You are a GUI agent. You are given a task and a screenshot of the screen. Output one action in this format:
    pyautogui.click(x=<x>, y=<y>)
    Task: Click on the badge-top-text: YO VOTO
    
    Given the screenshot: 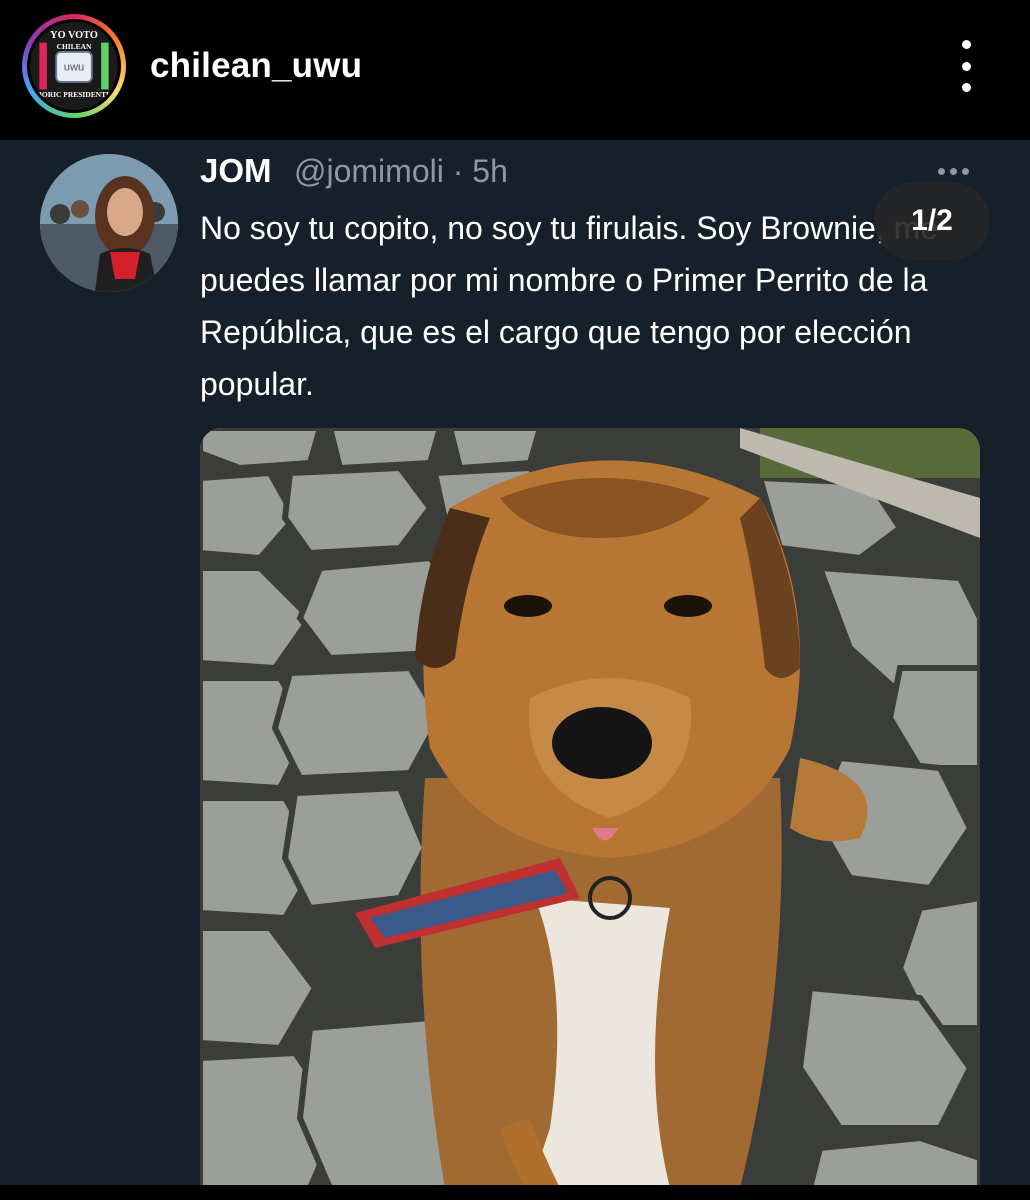 What is the action you would take?
    pyautogui.click(x=74, y=35)
    